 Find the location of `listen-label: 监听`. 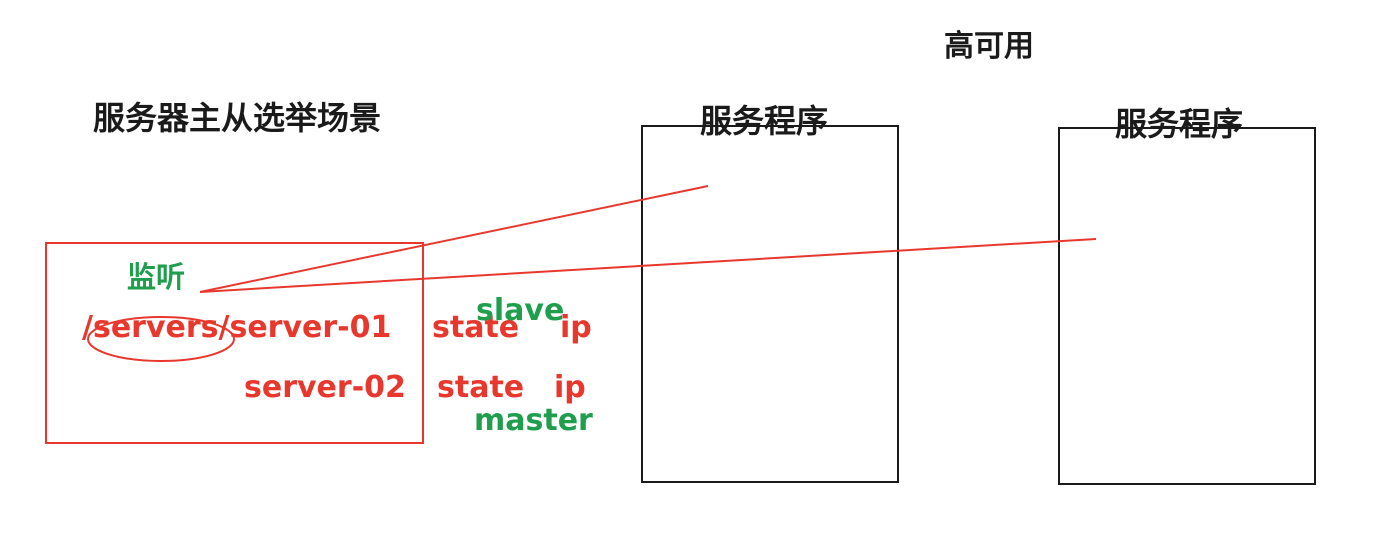

listen-label: 监听 is located at coordinates (156, 277).